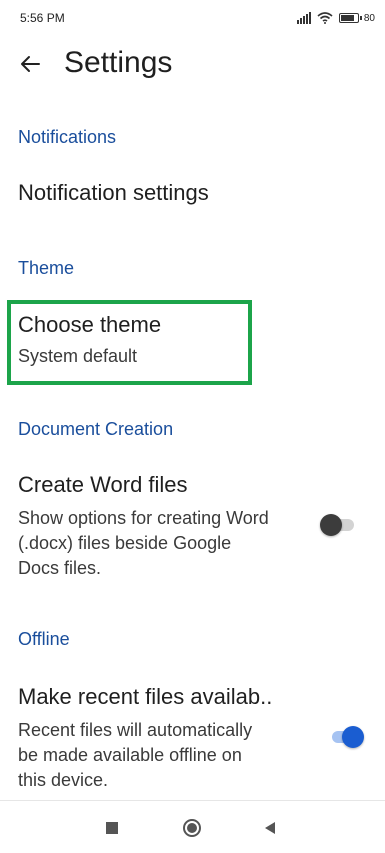  I want to click on notification-settings-row: Notification settings, so click(188, 195).